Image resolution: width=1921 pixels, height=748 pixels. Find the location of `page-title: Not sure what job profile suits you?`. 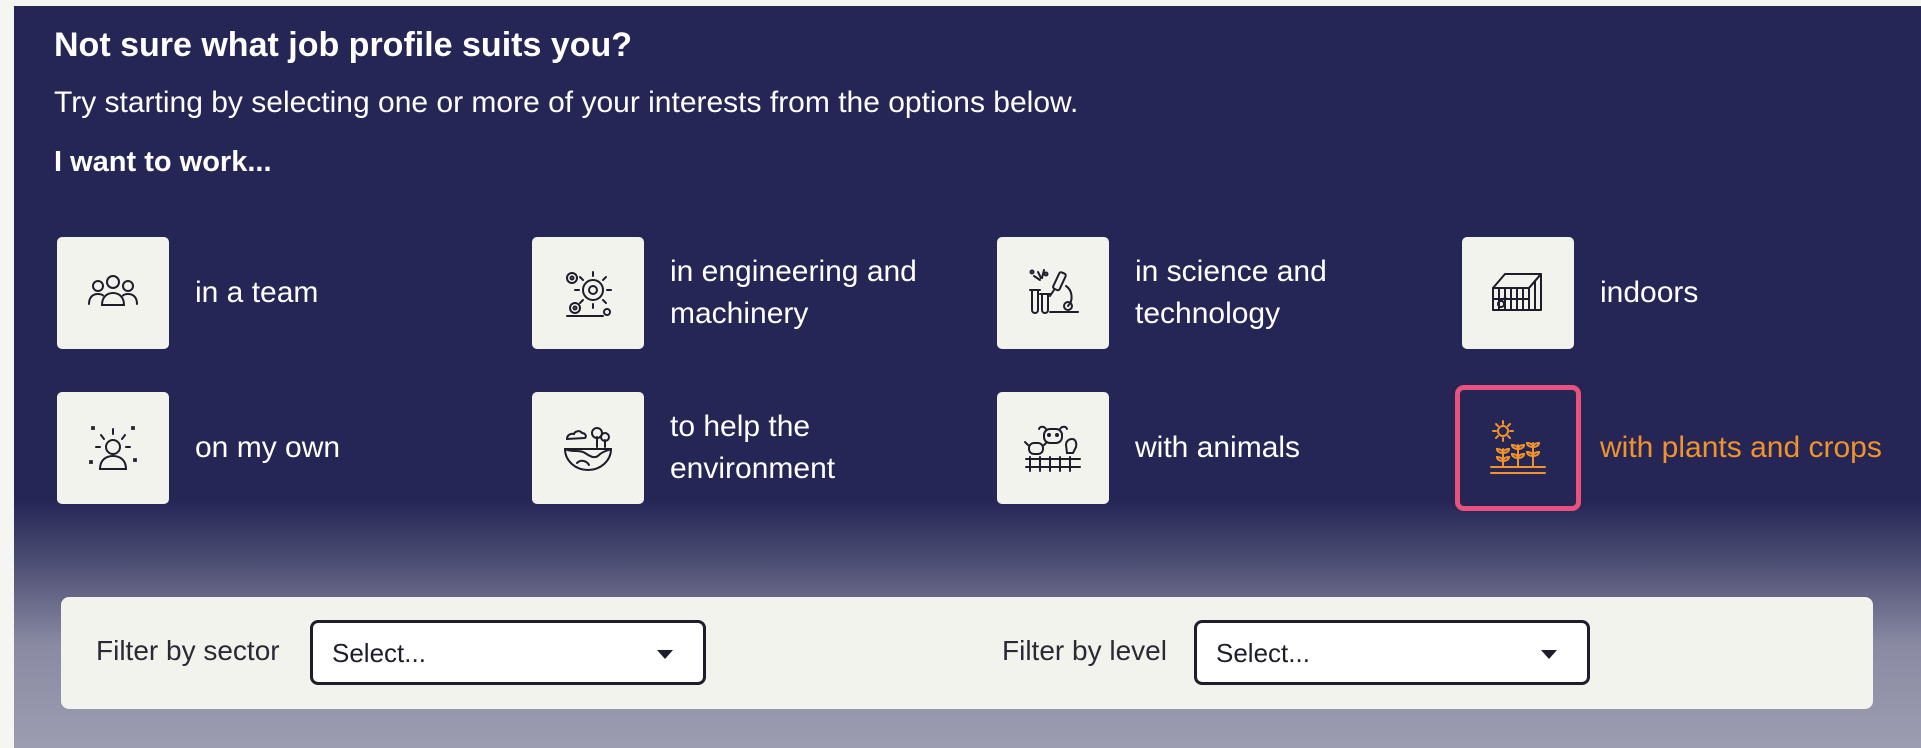

page-title: Not sure what job profile suits you? is located at coordinates (343, 45).